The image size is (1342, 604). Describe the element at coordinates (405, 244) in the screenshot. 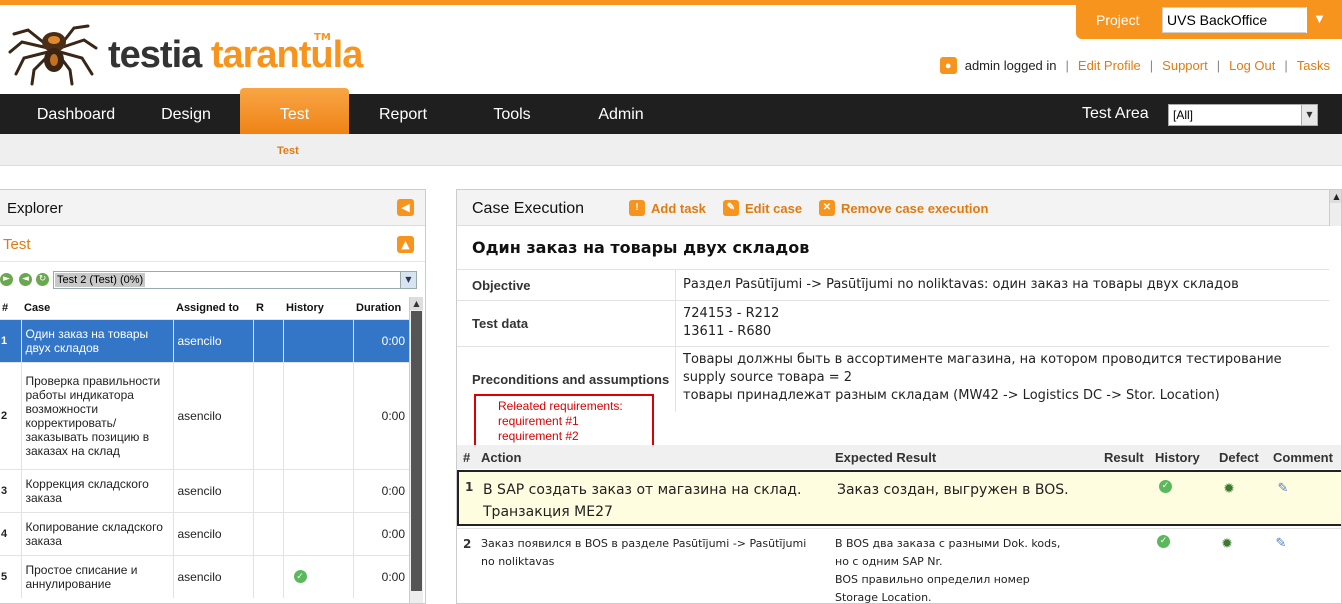

I see `collapse-up-icon: ▲` at that location.